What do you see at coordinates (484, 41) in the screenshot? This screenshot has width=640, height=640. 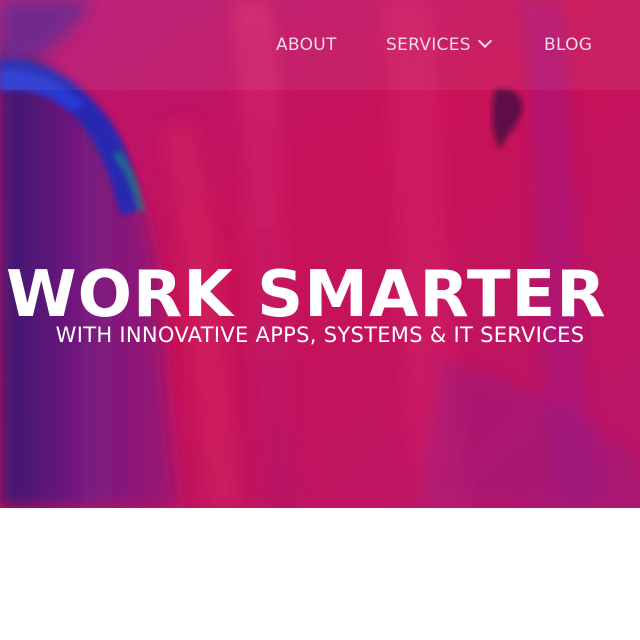 I see `chevron-down-icon` at bounding box center [484, 41].